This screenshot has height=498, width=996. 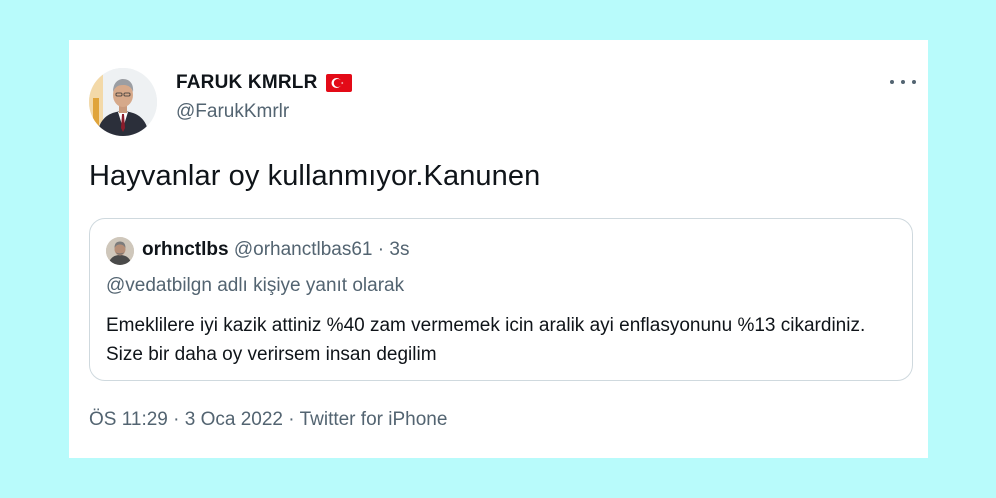 I want to click on tweet-time: ÖS 11:29, so click(x=128, y=419).